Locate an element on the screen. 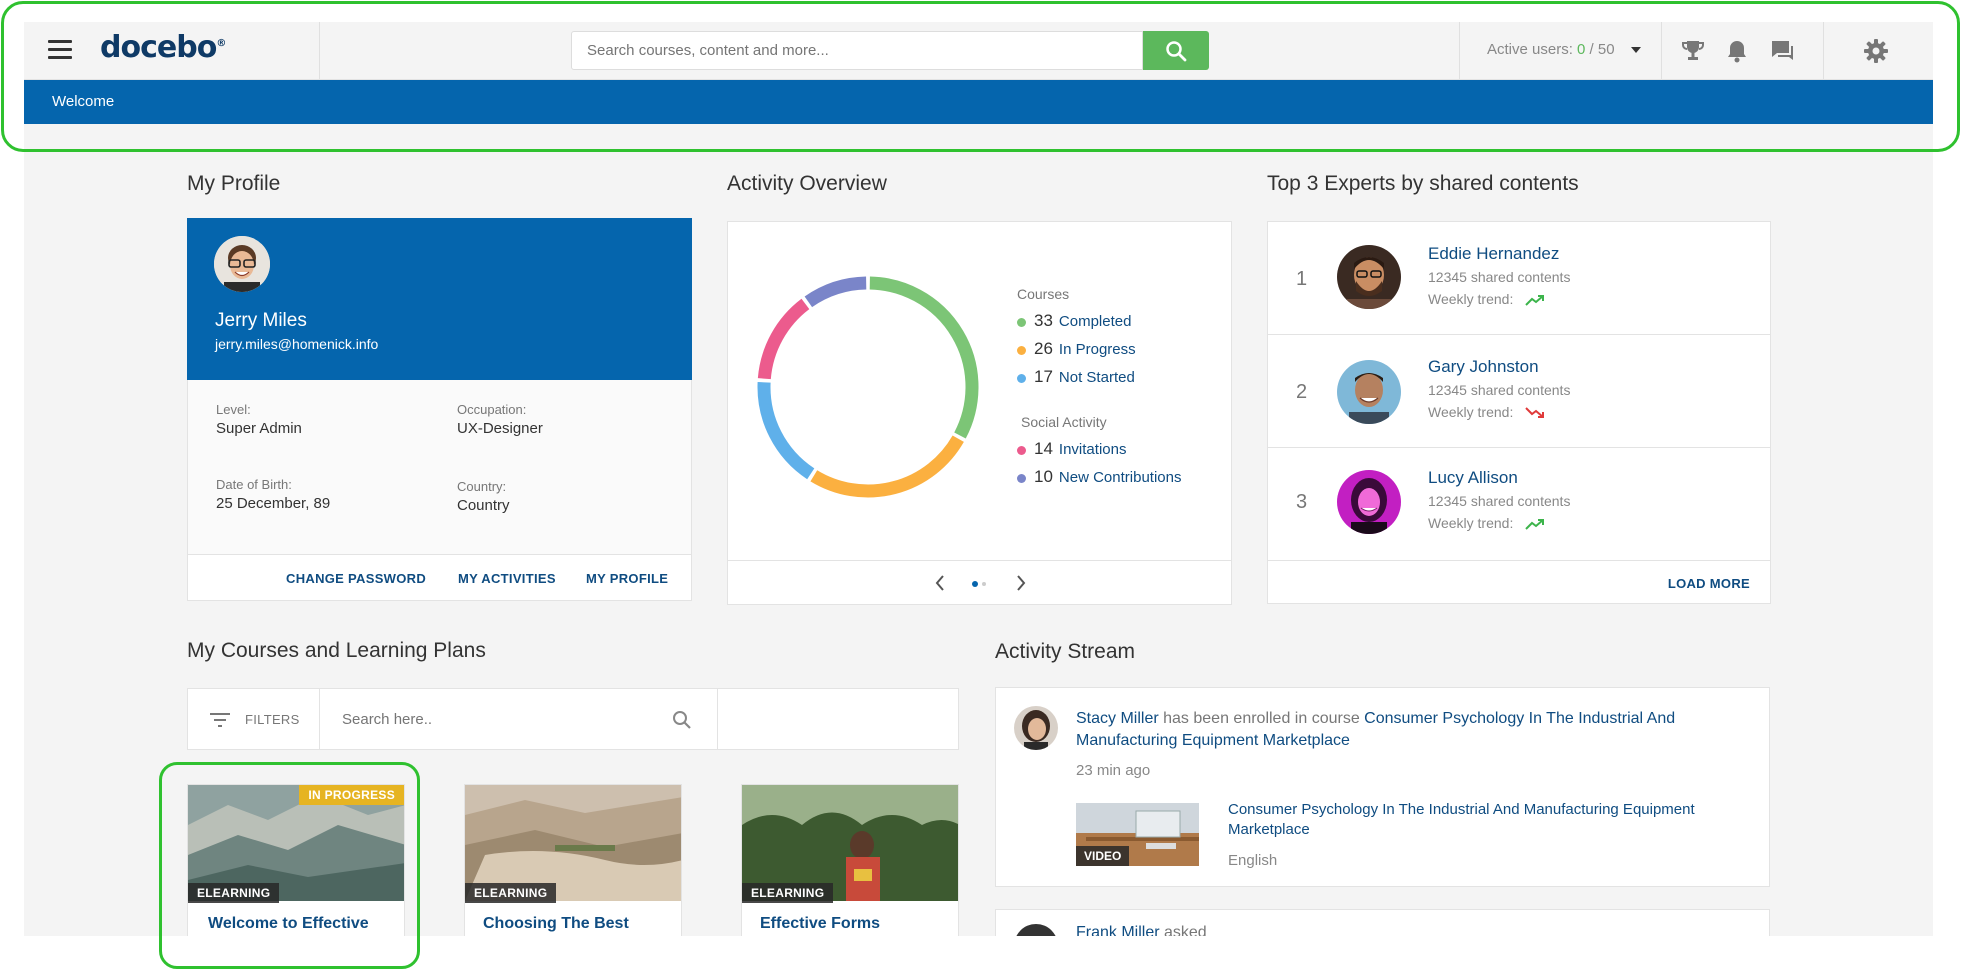 The width and height of the screenshot is (1962, 971). course-title-link: Choosing The Best is located at coordinates (556, 924).